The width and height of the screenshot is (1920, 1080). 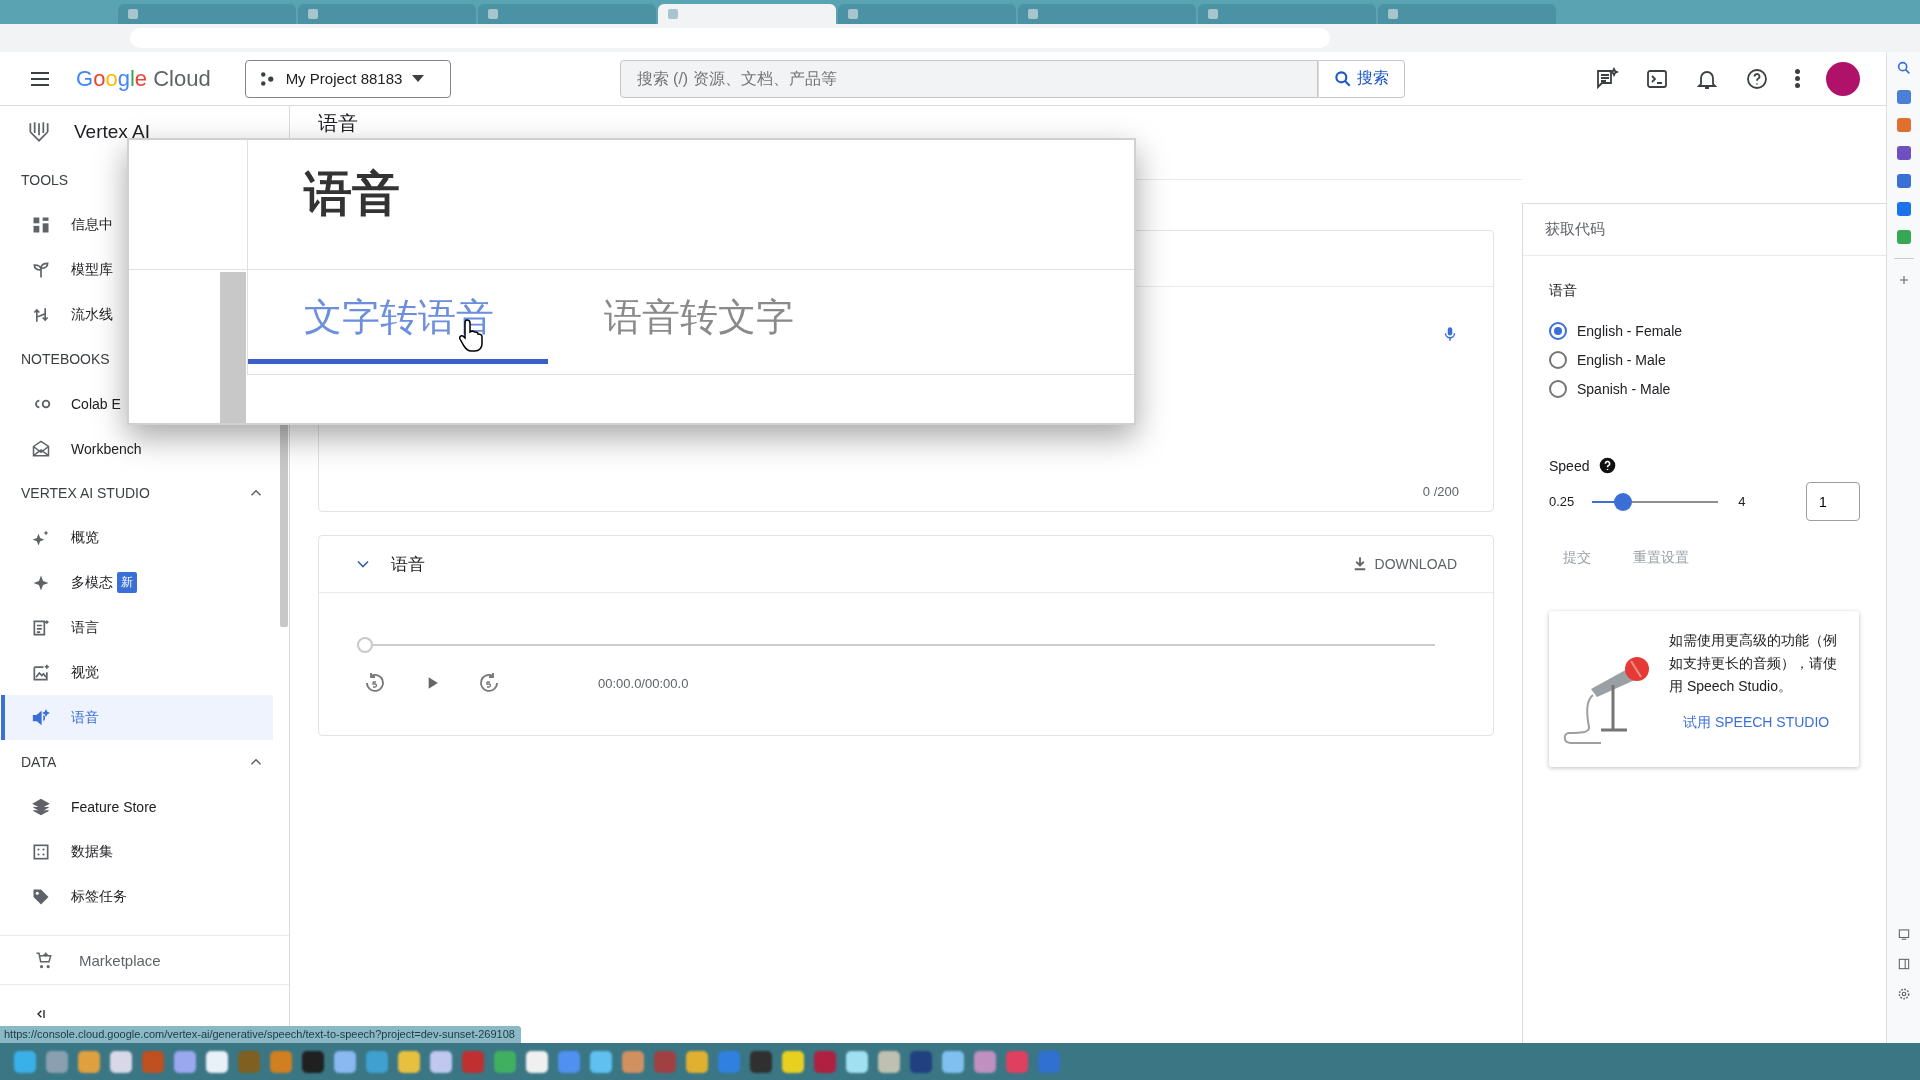 I want to click on card-title: 语音, so click(x=408, y=564).